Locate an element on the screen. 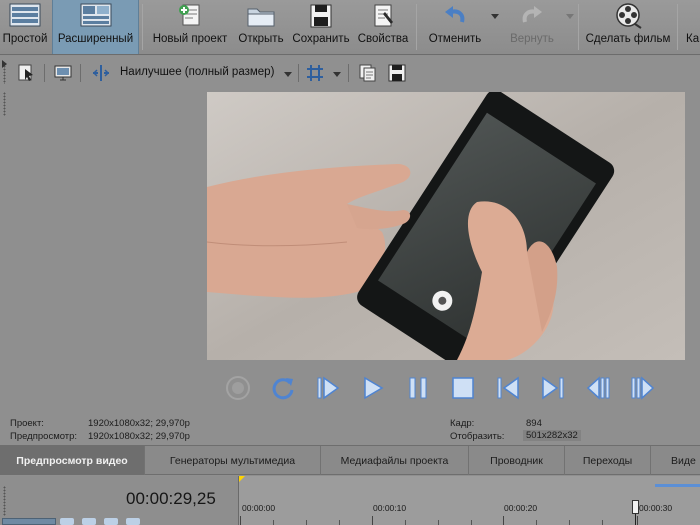 The image size is (700, 525). skip-to-end-icon is located at coordinates (553, 388).